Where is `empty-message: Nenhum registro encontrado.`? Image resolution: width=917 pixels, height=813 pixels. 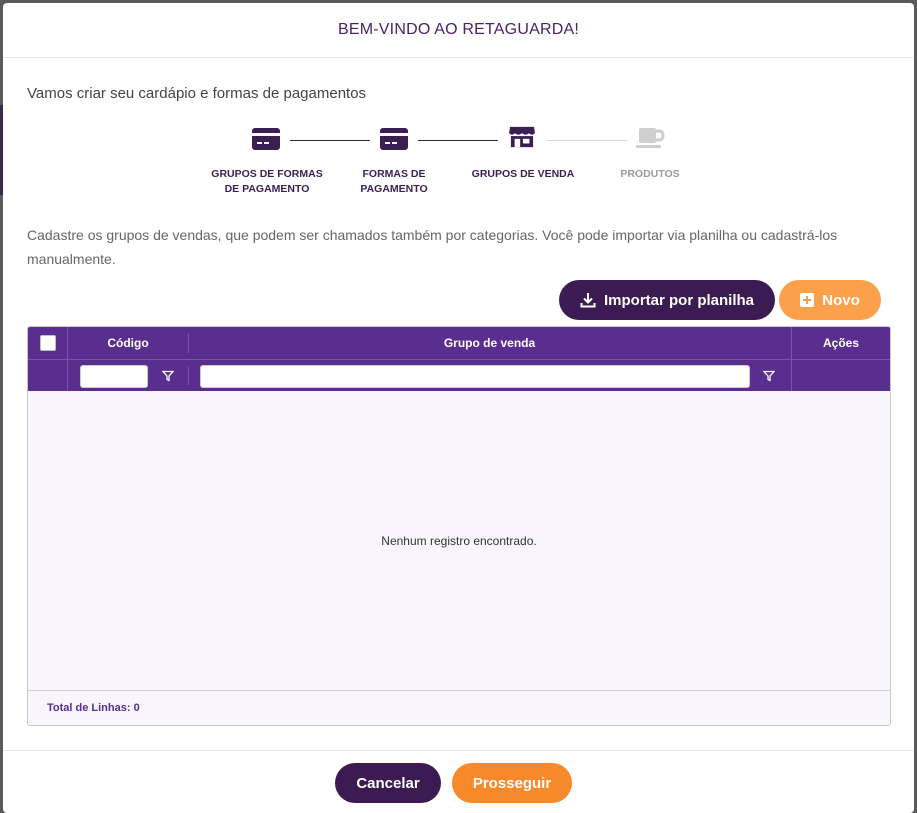 empty-message: Nenhum registro encontrado. is located at coordinates (459, 540).